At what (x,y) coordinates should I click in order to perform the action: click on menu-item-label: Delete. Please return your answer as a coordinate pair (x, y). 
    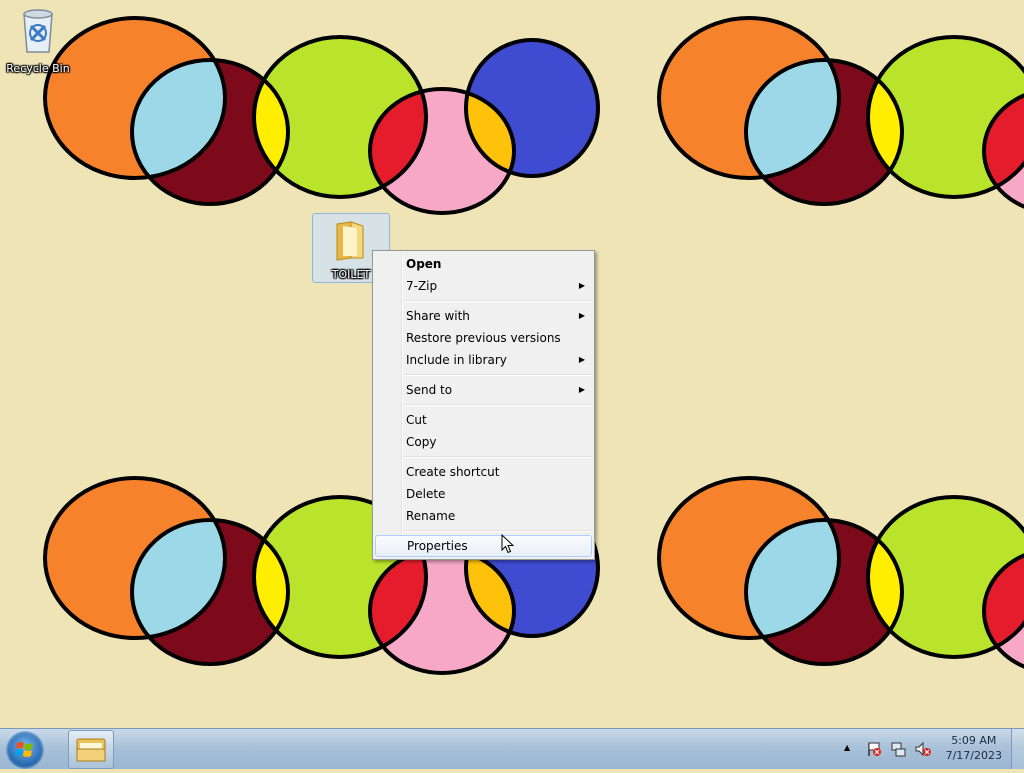
    Looking at the image, I should click on (426, 494).